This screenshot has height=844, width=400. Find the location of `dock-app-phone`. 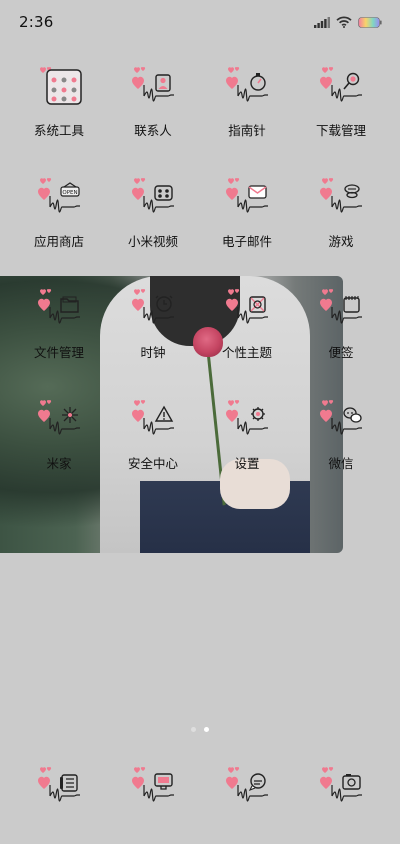

dock-app-phone is located at coordinates (59, 794).